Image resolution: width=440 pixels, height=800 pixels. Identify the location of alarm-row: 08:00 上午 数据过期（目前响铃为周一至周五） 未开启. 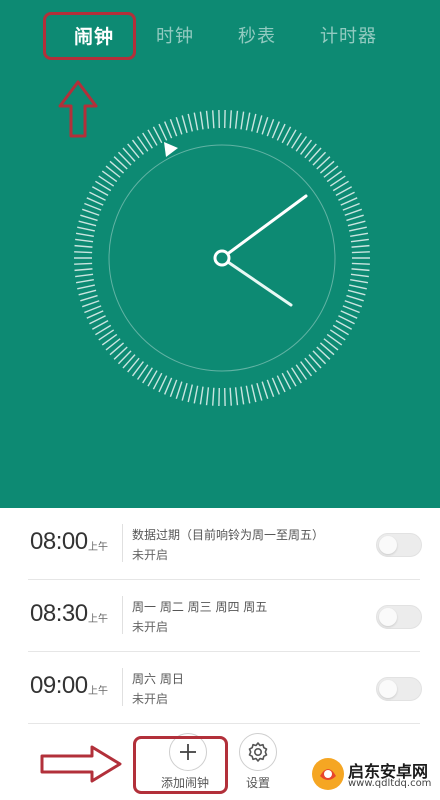
(220, 544).